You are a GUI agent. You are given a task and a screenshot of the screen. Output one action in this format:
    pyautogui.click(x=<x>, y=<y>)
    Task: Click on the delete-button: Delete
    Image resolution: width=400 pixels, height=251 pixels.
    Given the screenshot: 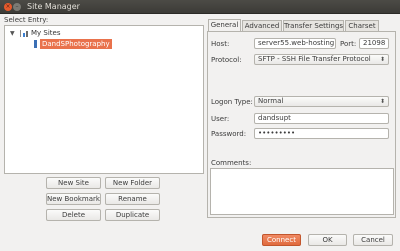 What is the action you would take?
    pyautogui.click(x=73, y=215)
    